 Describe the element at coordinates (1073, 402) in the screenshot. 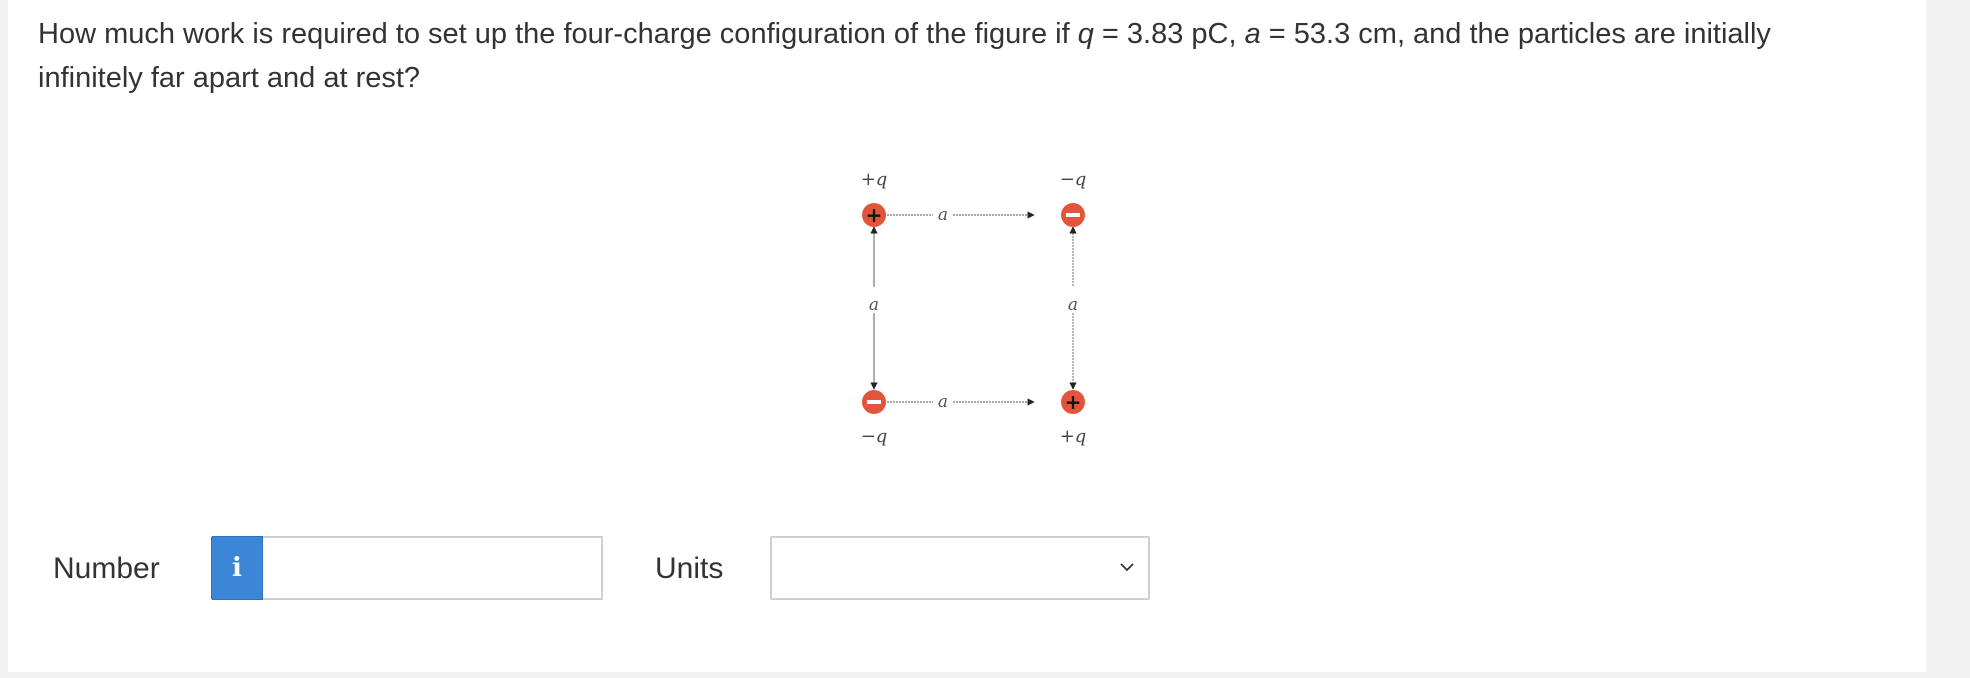

I see `bottom-right-plus-icon: +` at that location.